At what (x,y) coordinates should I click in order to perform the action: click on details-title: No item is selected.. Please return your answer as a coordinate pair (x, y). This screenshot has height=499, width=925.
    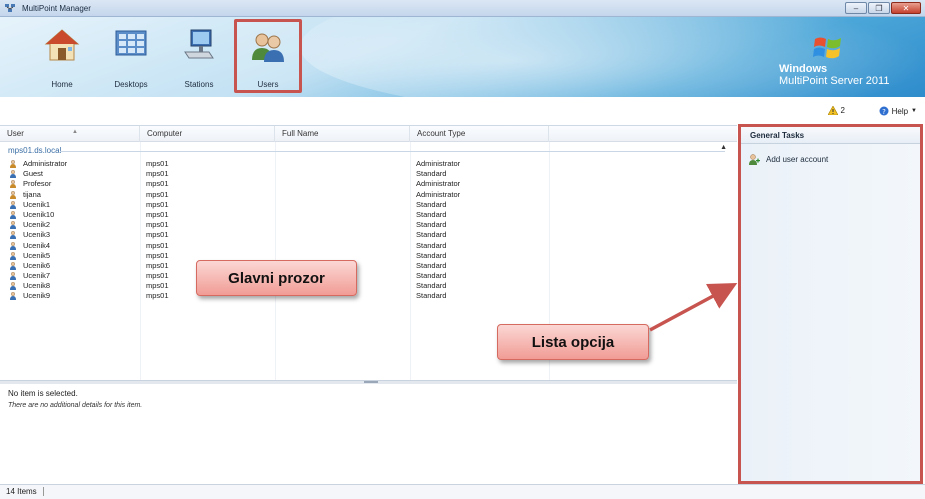
    Looking at the image, I should click on (43, 393).